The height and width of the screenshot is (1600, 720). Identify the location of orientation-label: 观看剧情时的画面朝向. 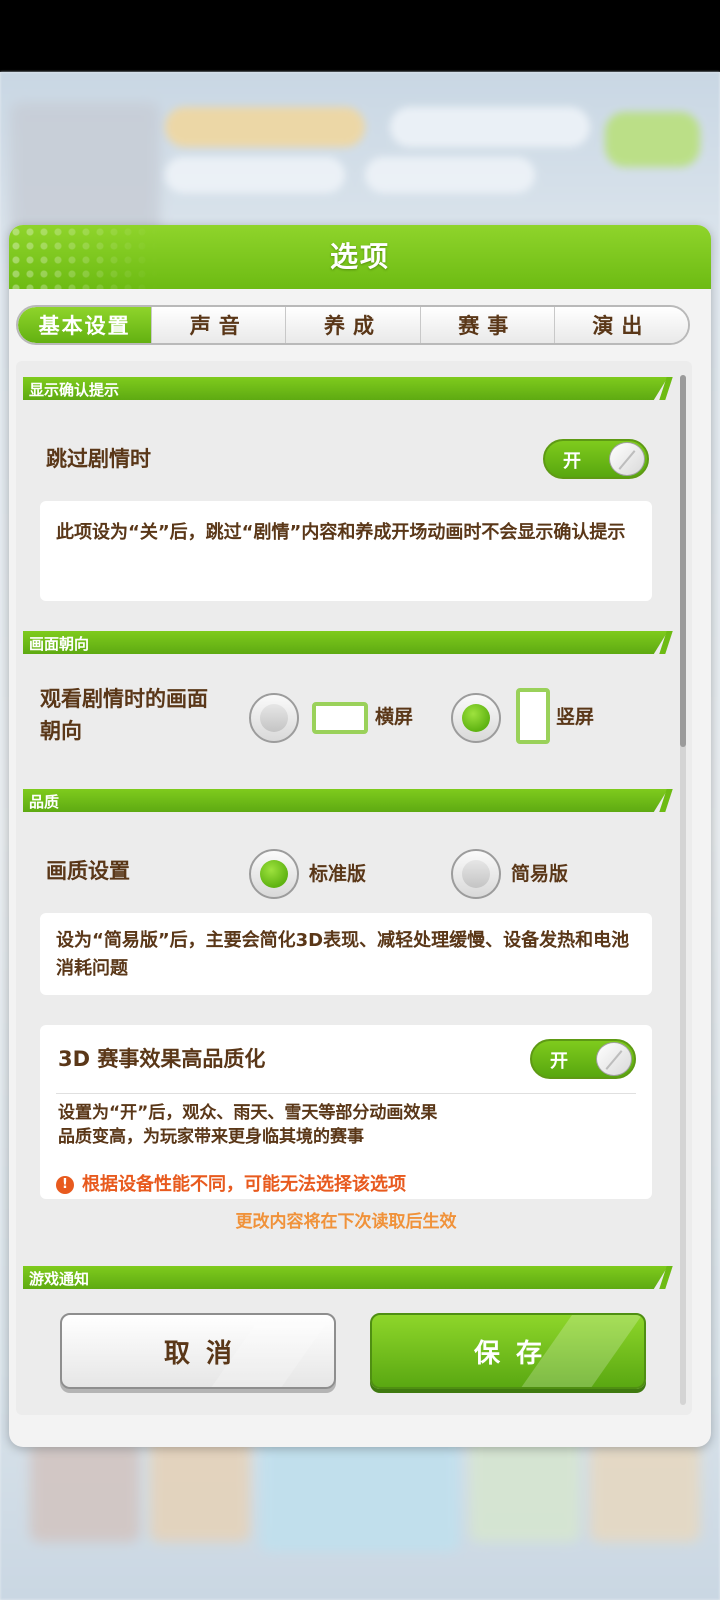
(124, 715).